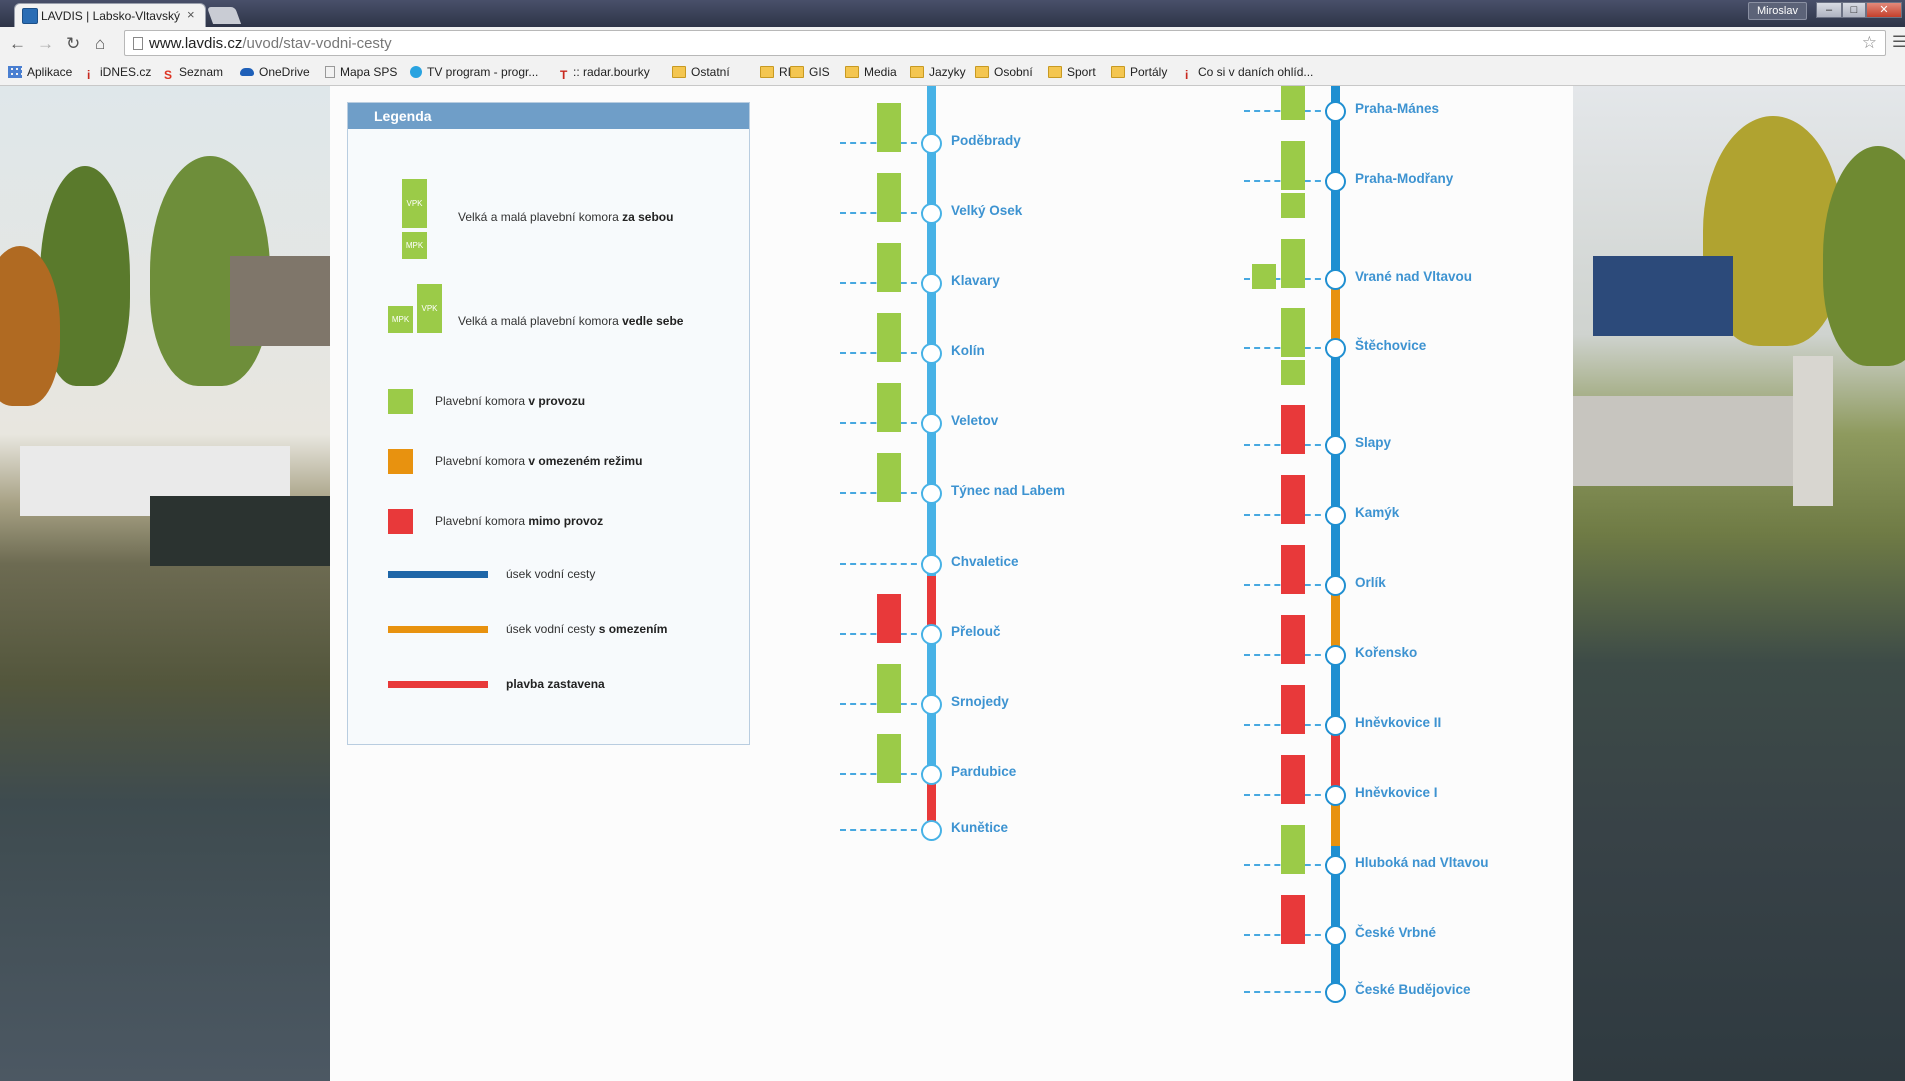 The image size is (1905, 1081). I want to click on vltava-station: Vrané nad Vltavou, so click(951, 279).